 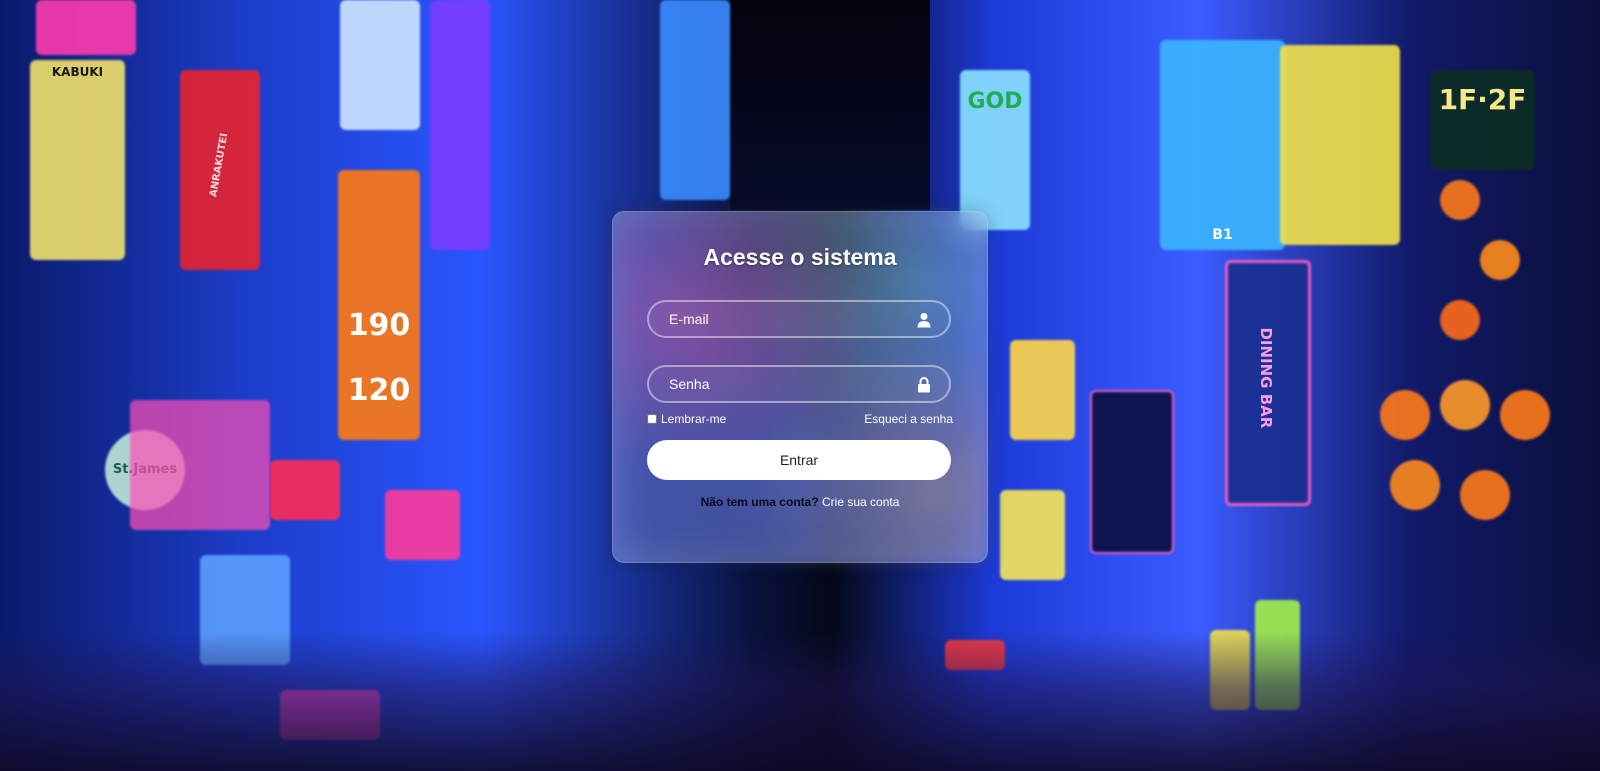 I want to click on forgot-password-link: Esqueci a senha, so click(x=908, y=419).